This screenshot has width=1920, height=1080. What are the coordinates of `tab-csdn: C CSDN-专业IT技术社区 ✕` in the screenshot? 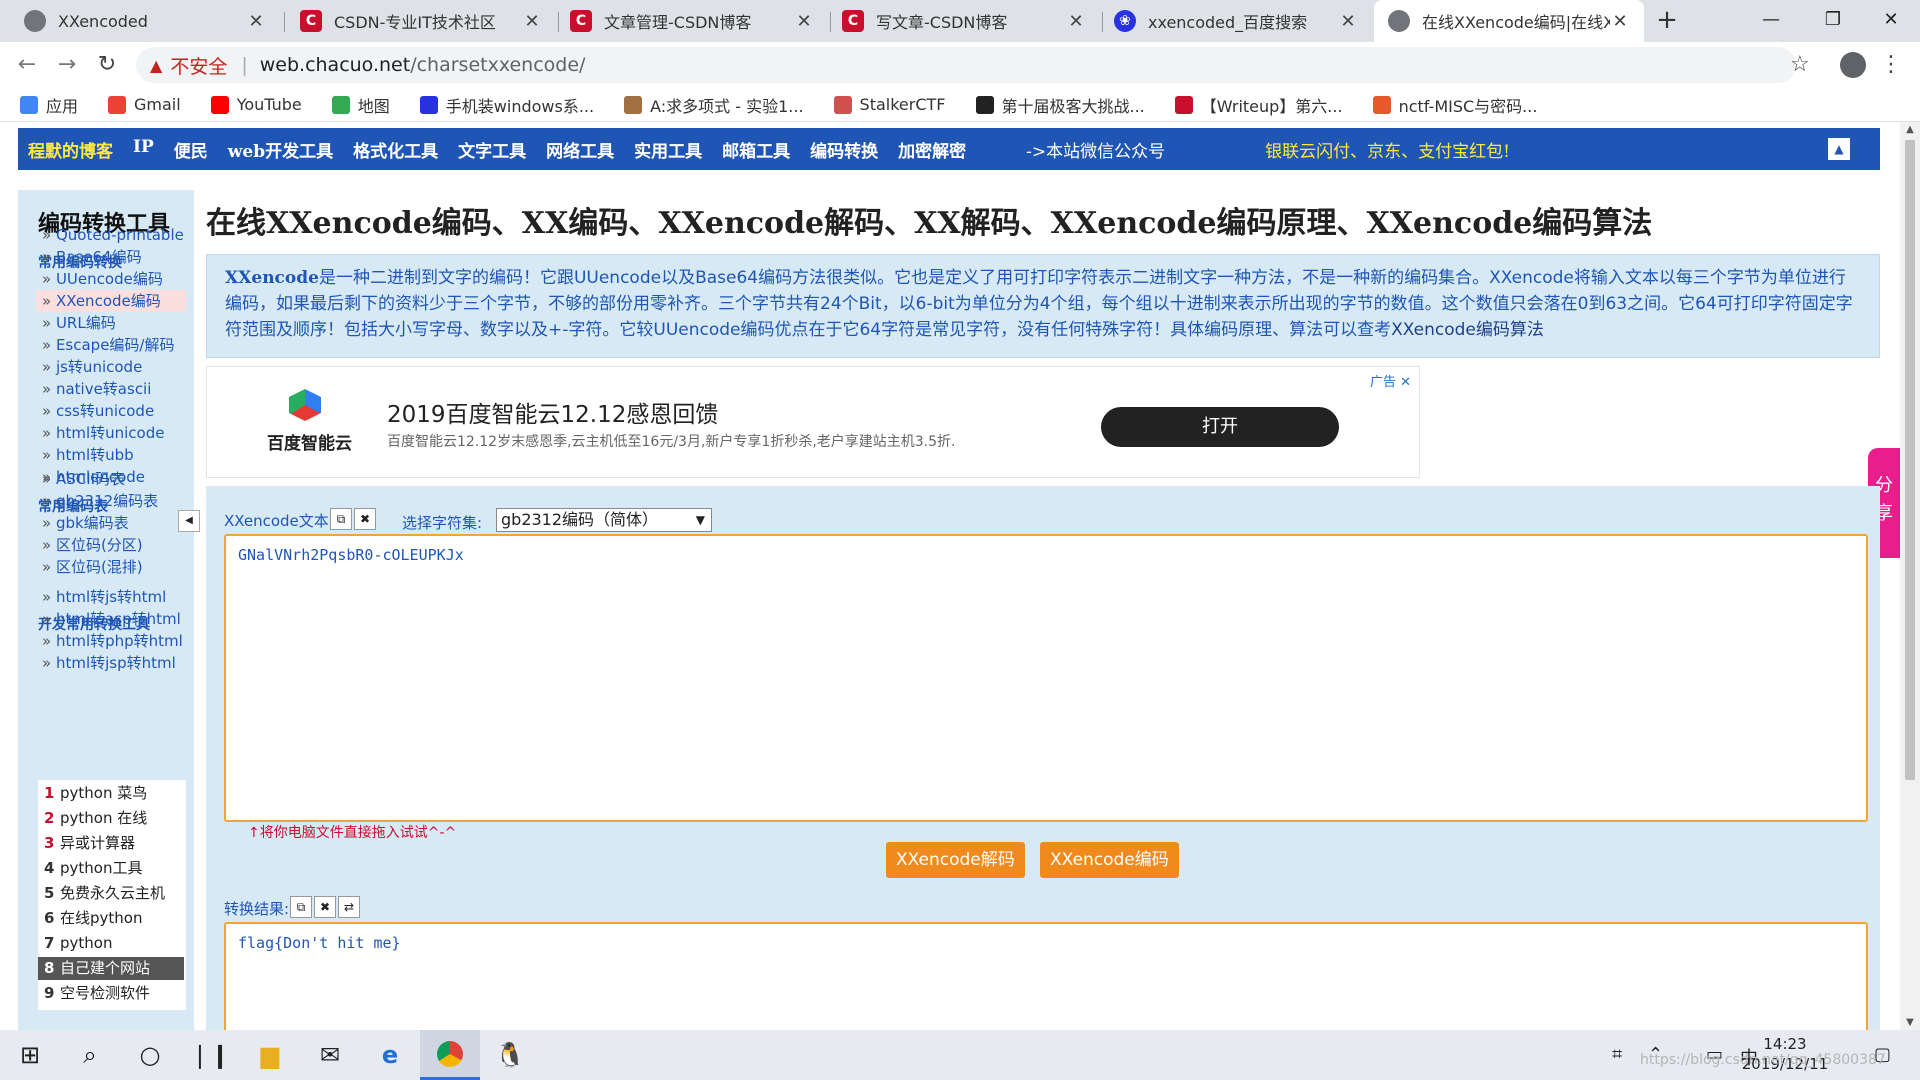 It's located at (421, 21).